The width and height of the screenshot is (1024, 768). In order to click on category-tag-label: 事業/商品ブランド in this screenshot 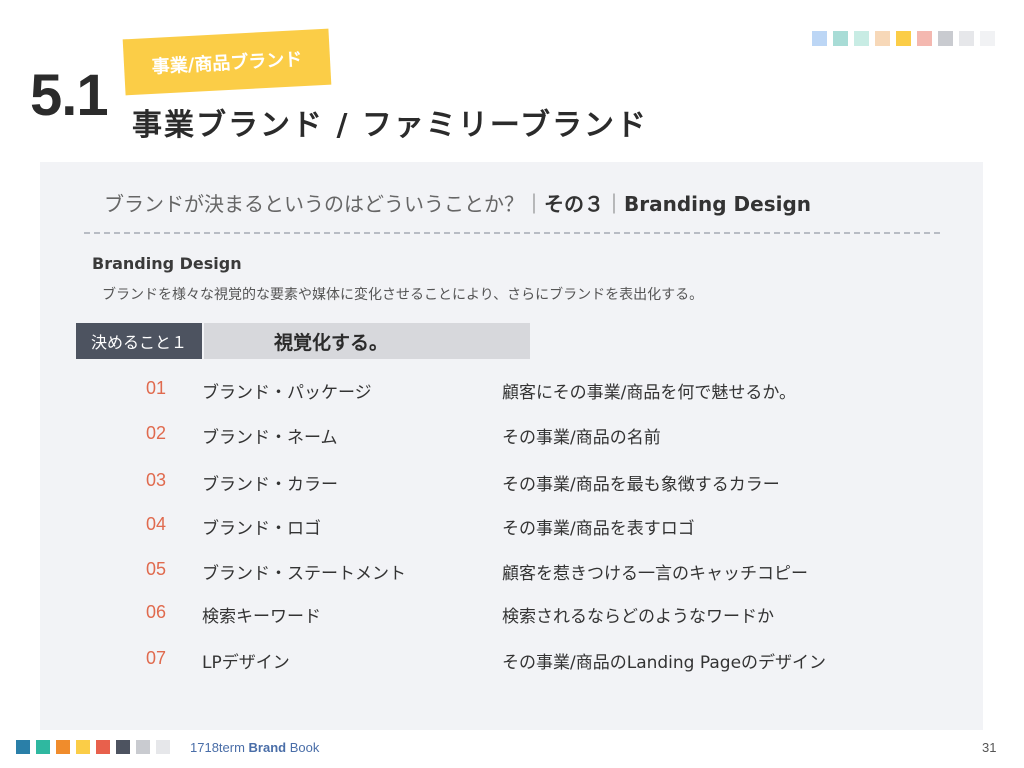, I will do `click(227, 63)`.